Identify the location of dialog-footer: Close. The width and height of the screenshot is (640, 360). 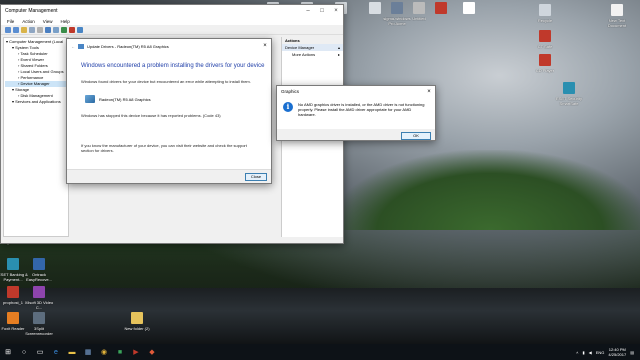
(169, 176).